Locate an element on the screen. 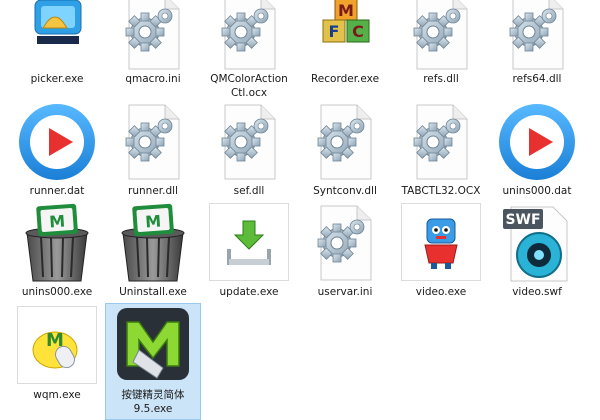 The width and height of the screenshot is (600, 420). file-qmcoloractionctl-ocx: QMColorActionCtl.ocx is located at coordinates (249, 50).